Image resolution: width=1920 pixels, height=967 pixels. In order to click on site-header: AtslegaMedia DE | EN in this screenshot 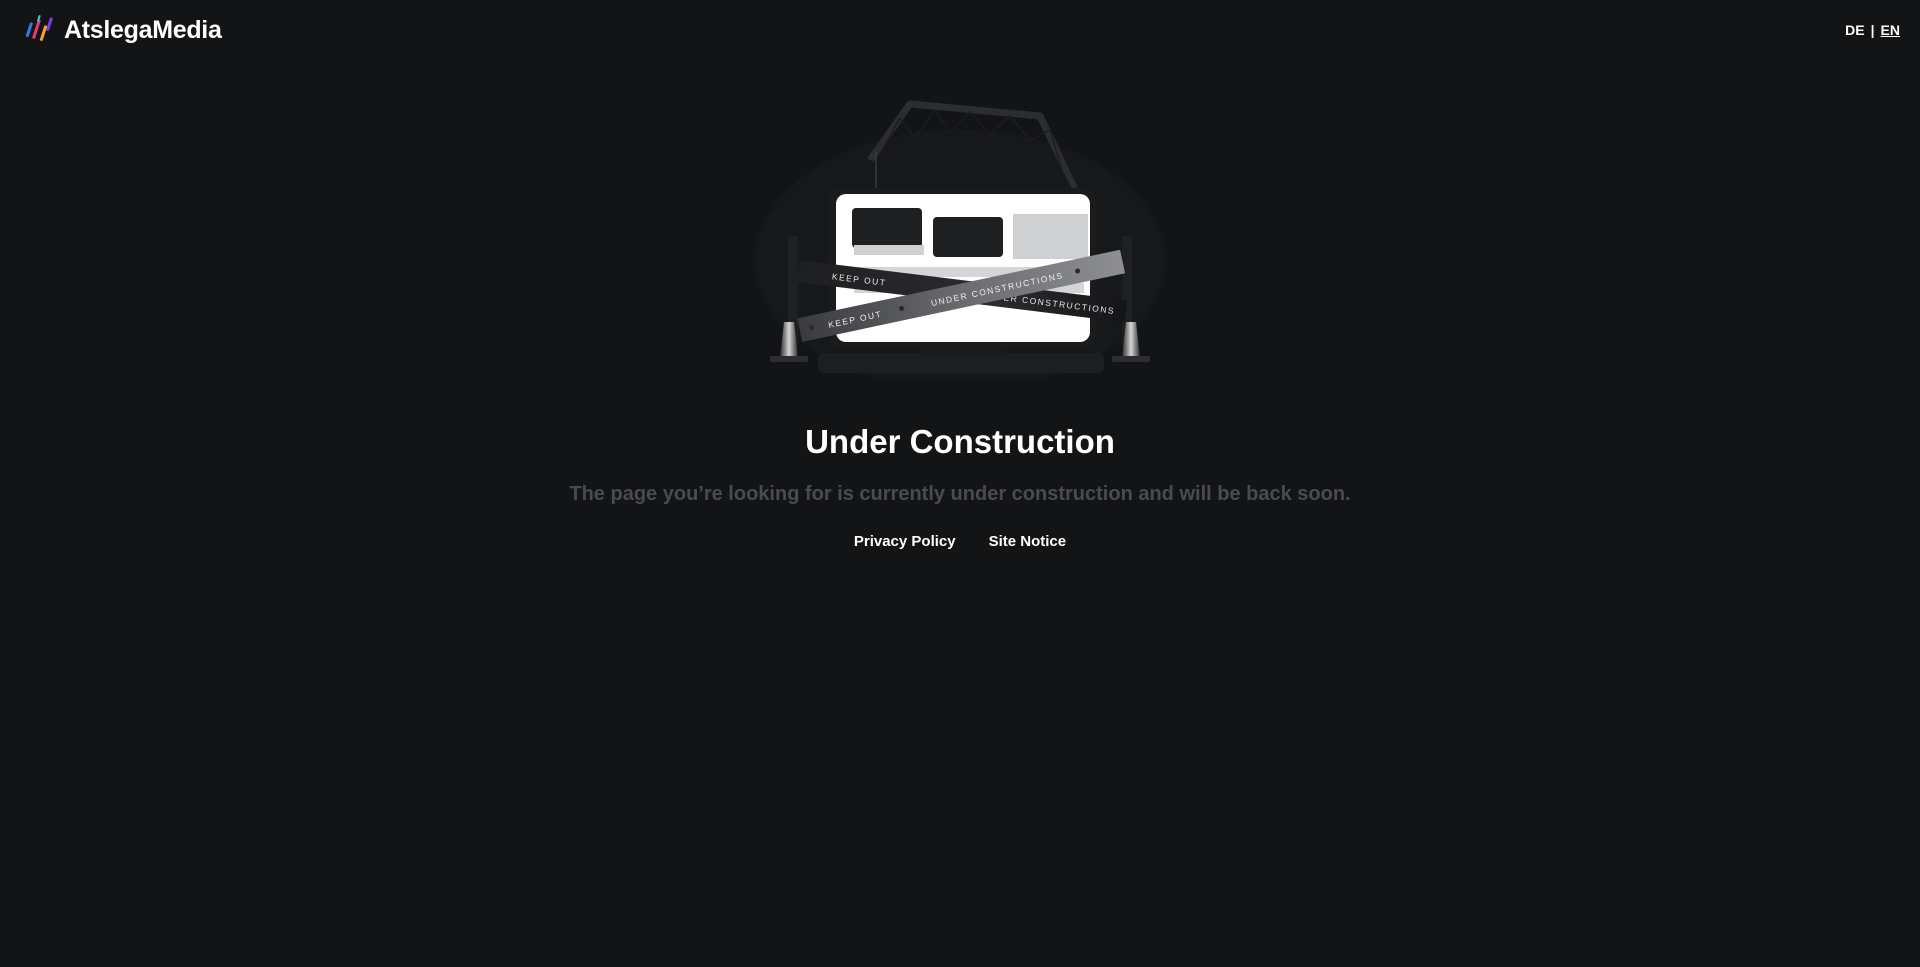, I will do `click(960, 31)`.